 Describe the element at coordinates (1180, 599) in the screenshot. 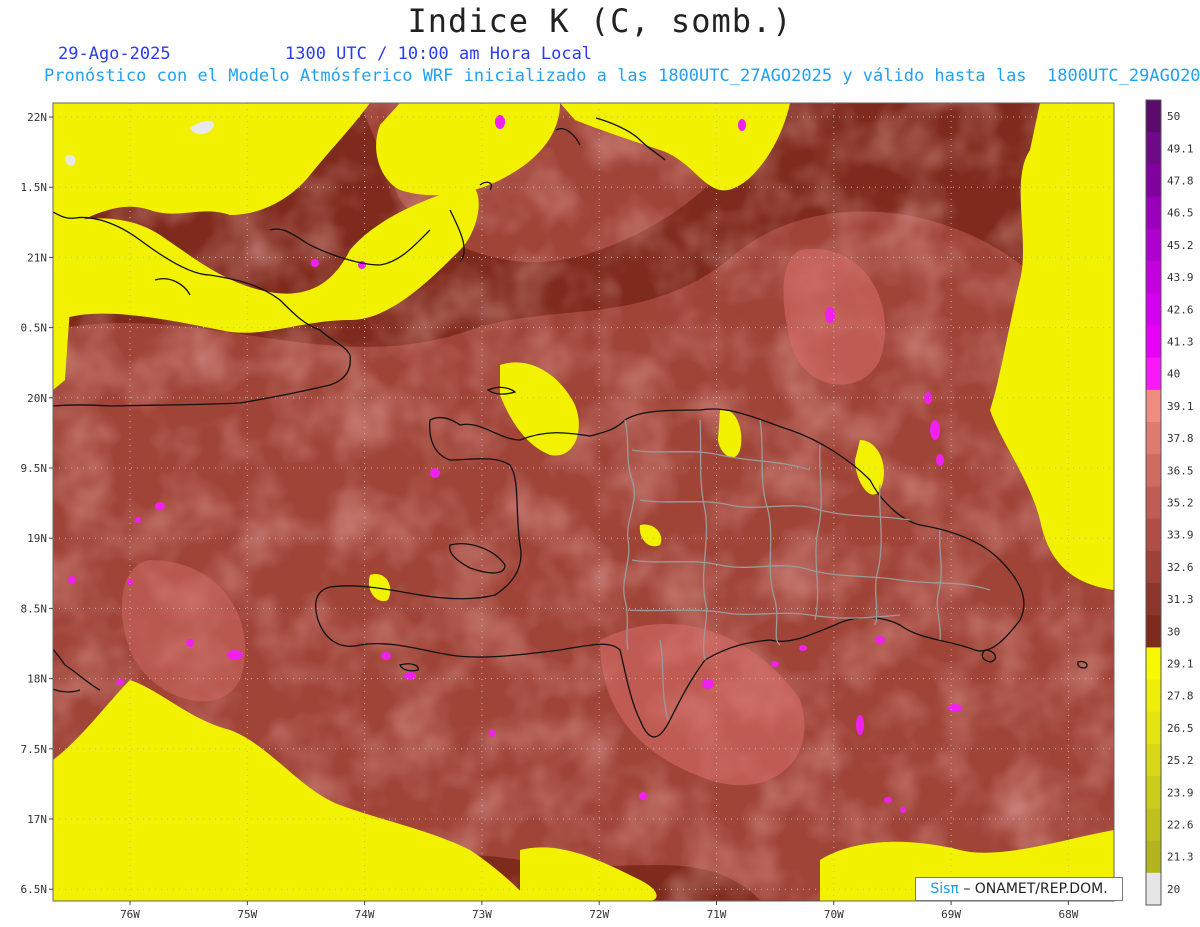

I see `colorbar-label: 31.3` at that location.